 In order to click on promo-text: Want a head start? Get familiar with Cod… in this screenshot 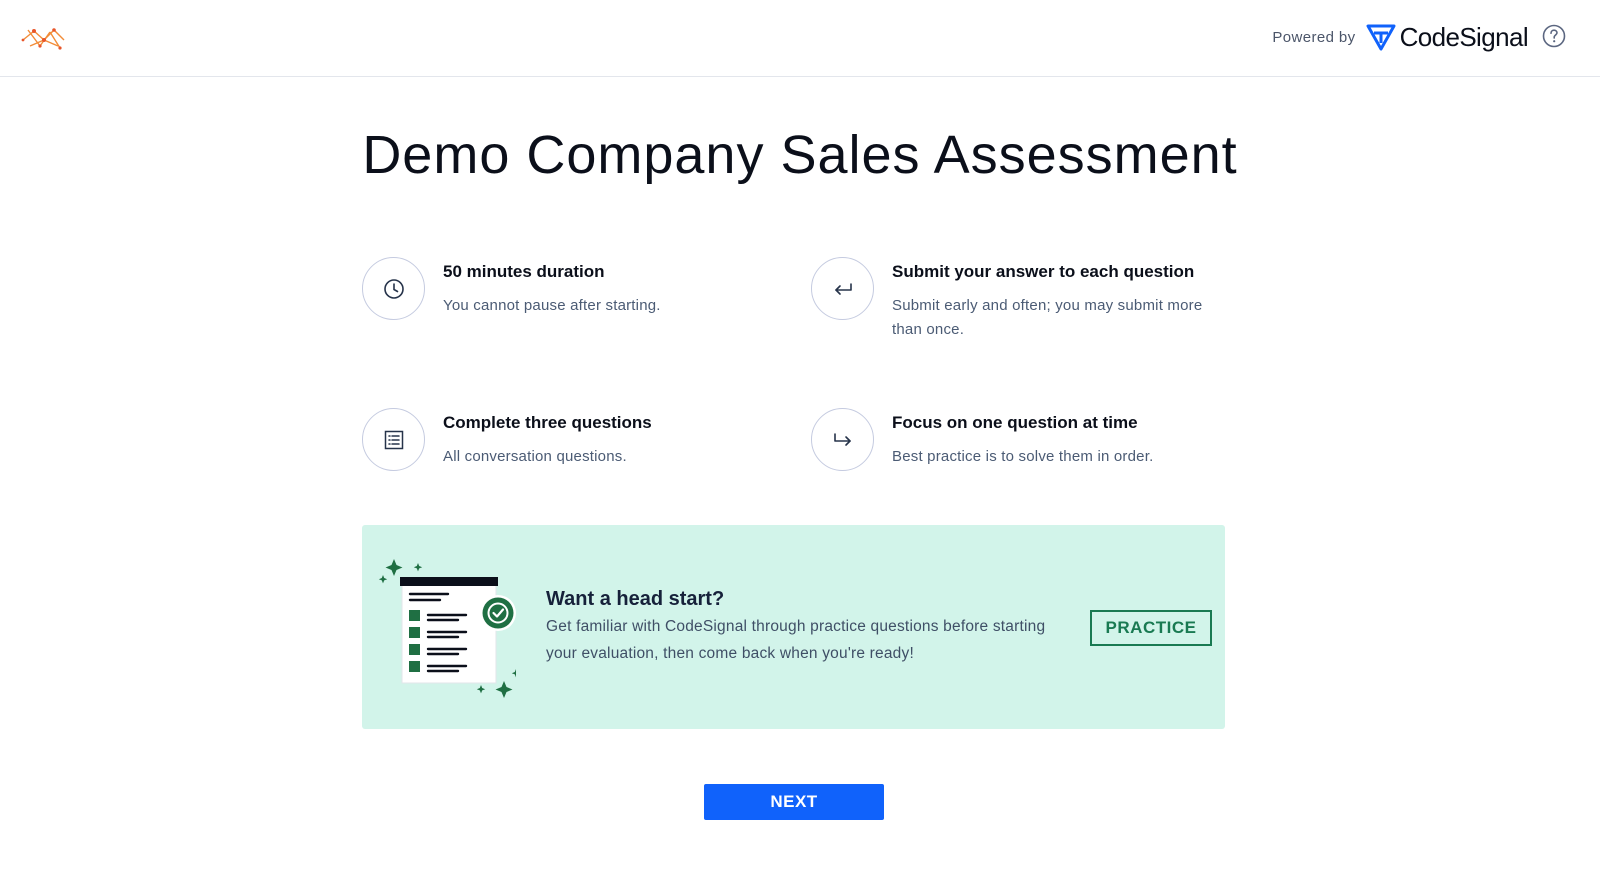, I will do `click(811, 627)`.